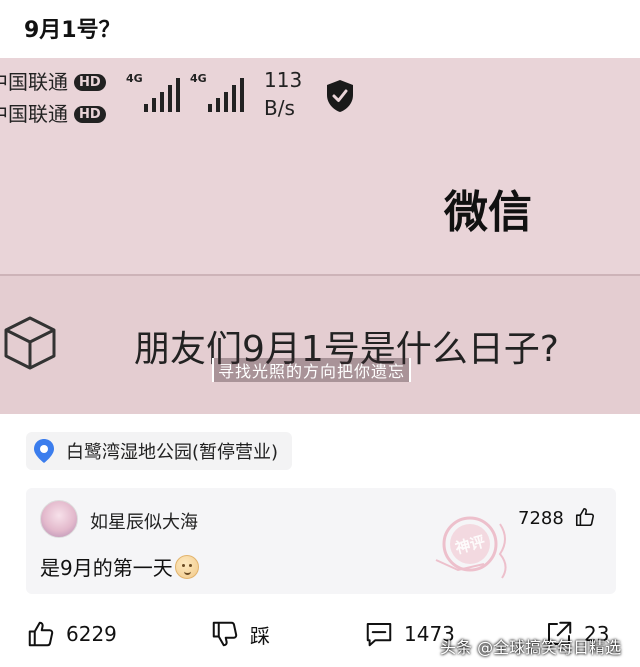 The height and width of the screenshot is (667, 640). I want to click on like-button: 6229, so click(71, 634).